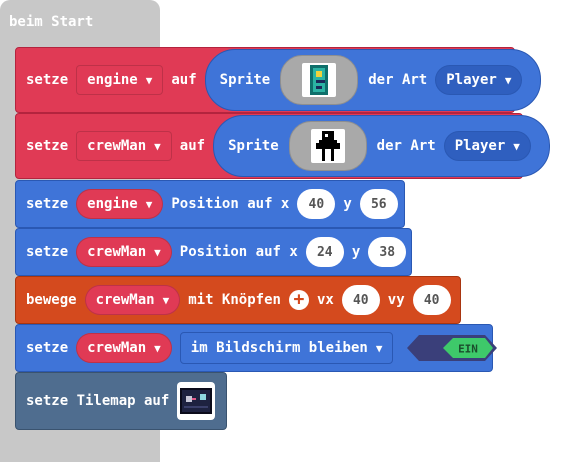  I want to click on set-tilemap-block: setze Tilemap auf, so click(121, 401).